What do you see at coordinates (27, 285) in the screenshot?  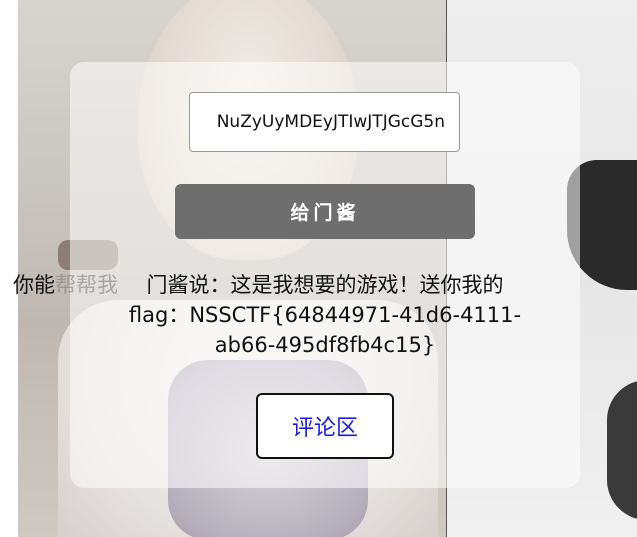 I see `scrolling-message-lead: ，你能` at bounding box center [27, 285].